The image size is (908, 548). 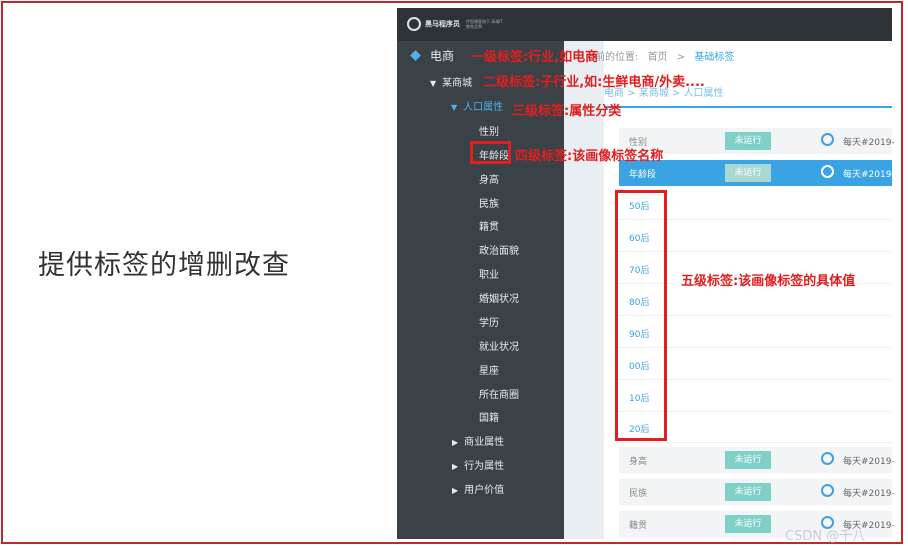 I want to click on level4-highlight-box, so click(x=490, y=152).